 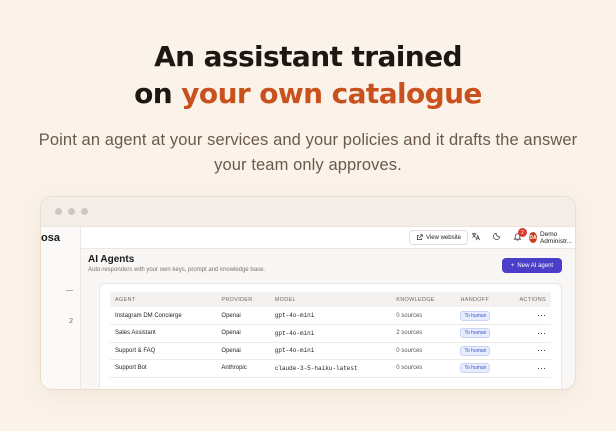 I want to click on window-minimize-dot, so click(x=71, y=211).